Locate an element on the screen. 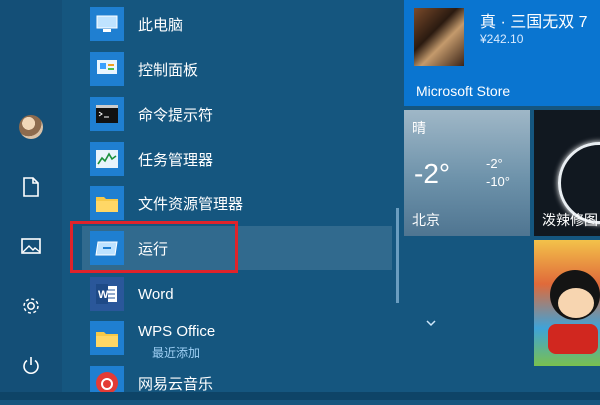  control-panel-icon is located at coordinates (107, 69).